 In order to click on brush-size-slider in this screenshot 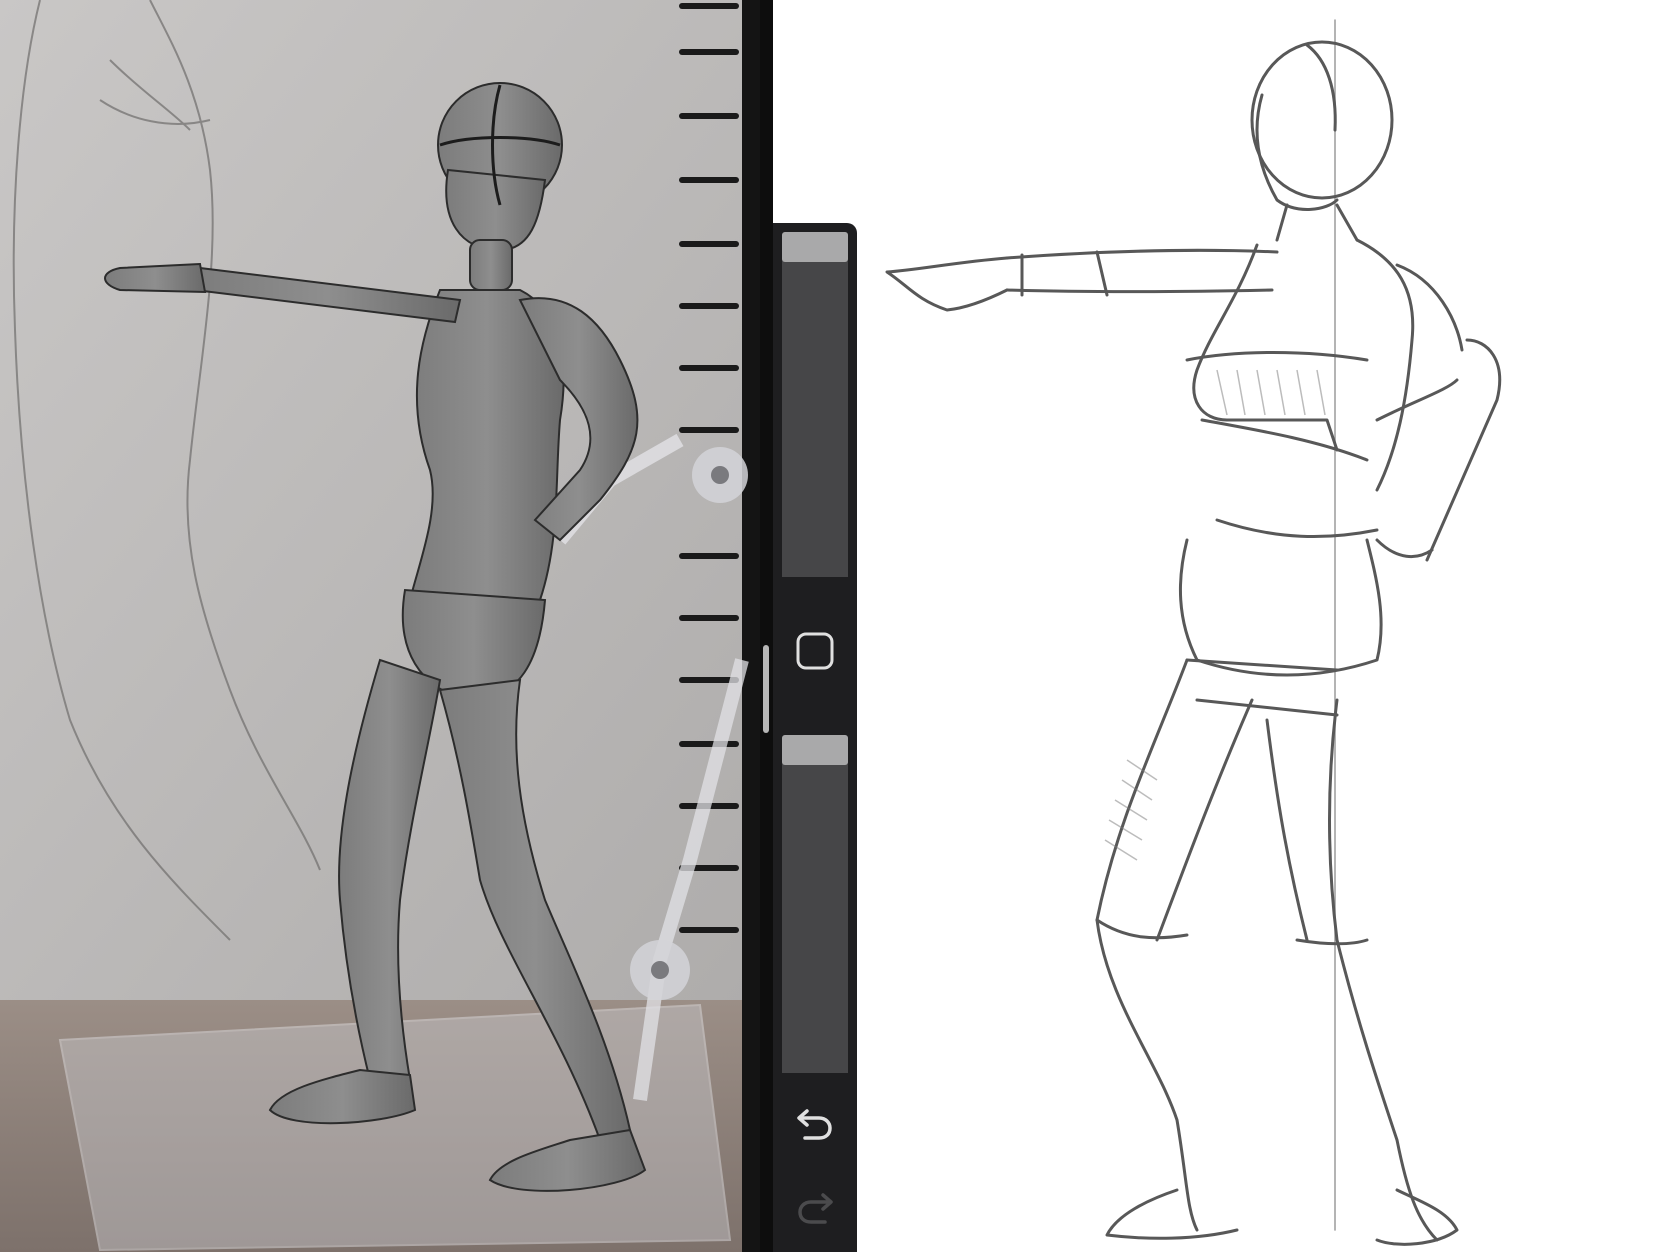, I will do `click(815, 404)`.